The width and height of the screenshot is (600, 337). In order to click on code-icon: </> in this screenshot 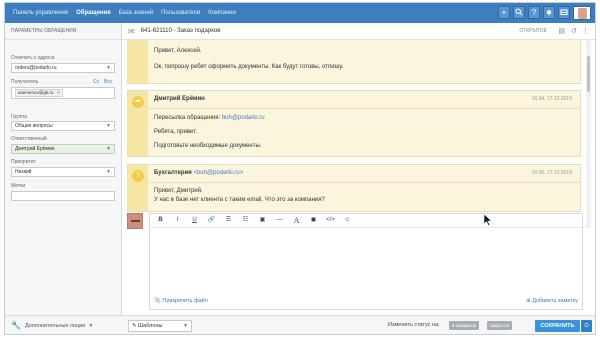, I will do `click(330, 220)`.